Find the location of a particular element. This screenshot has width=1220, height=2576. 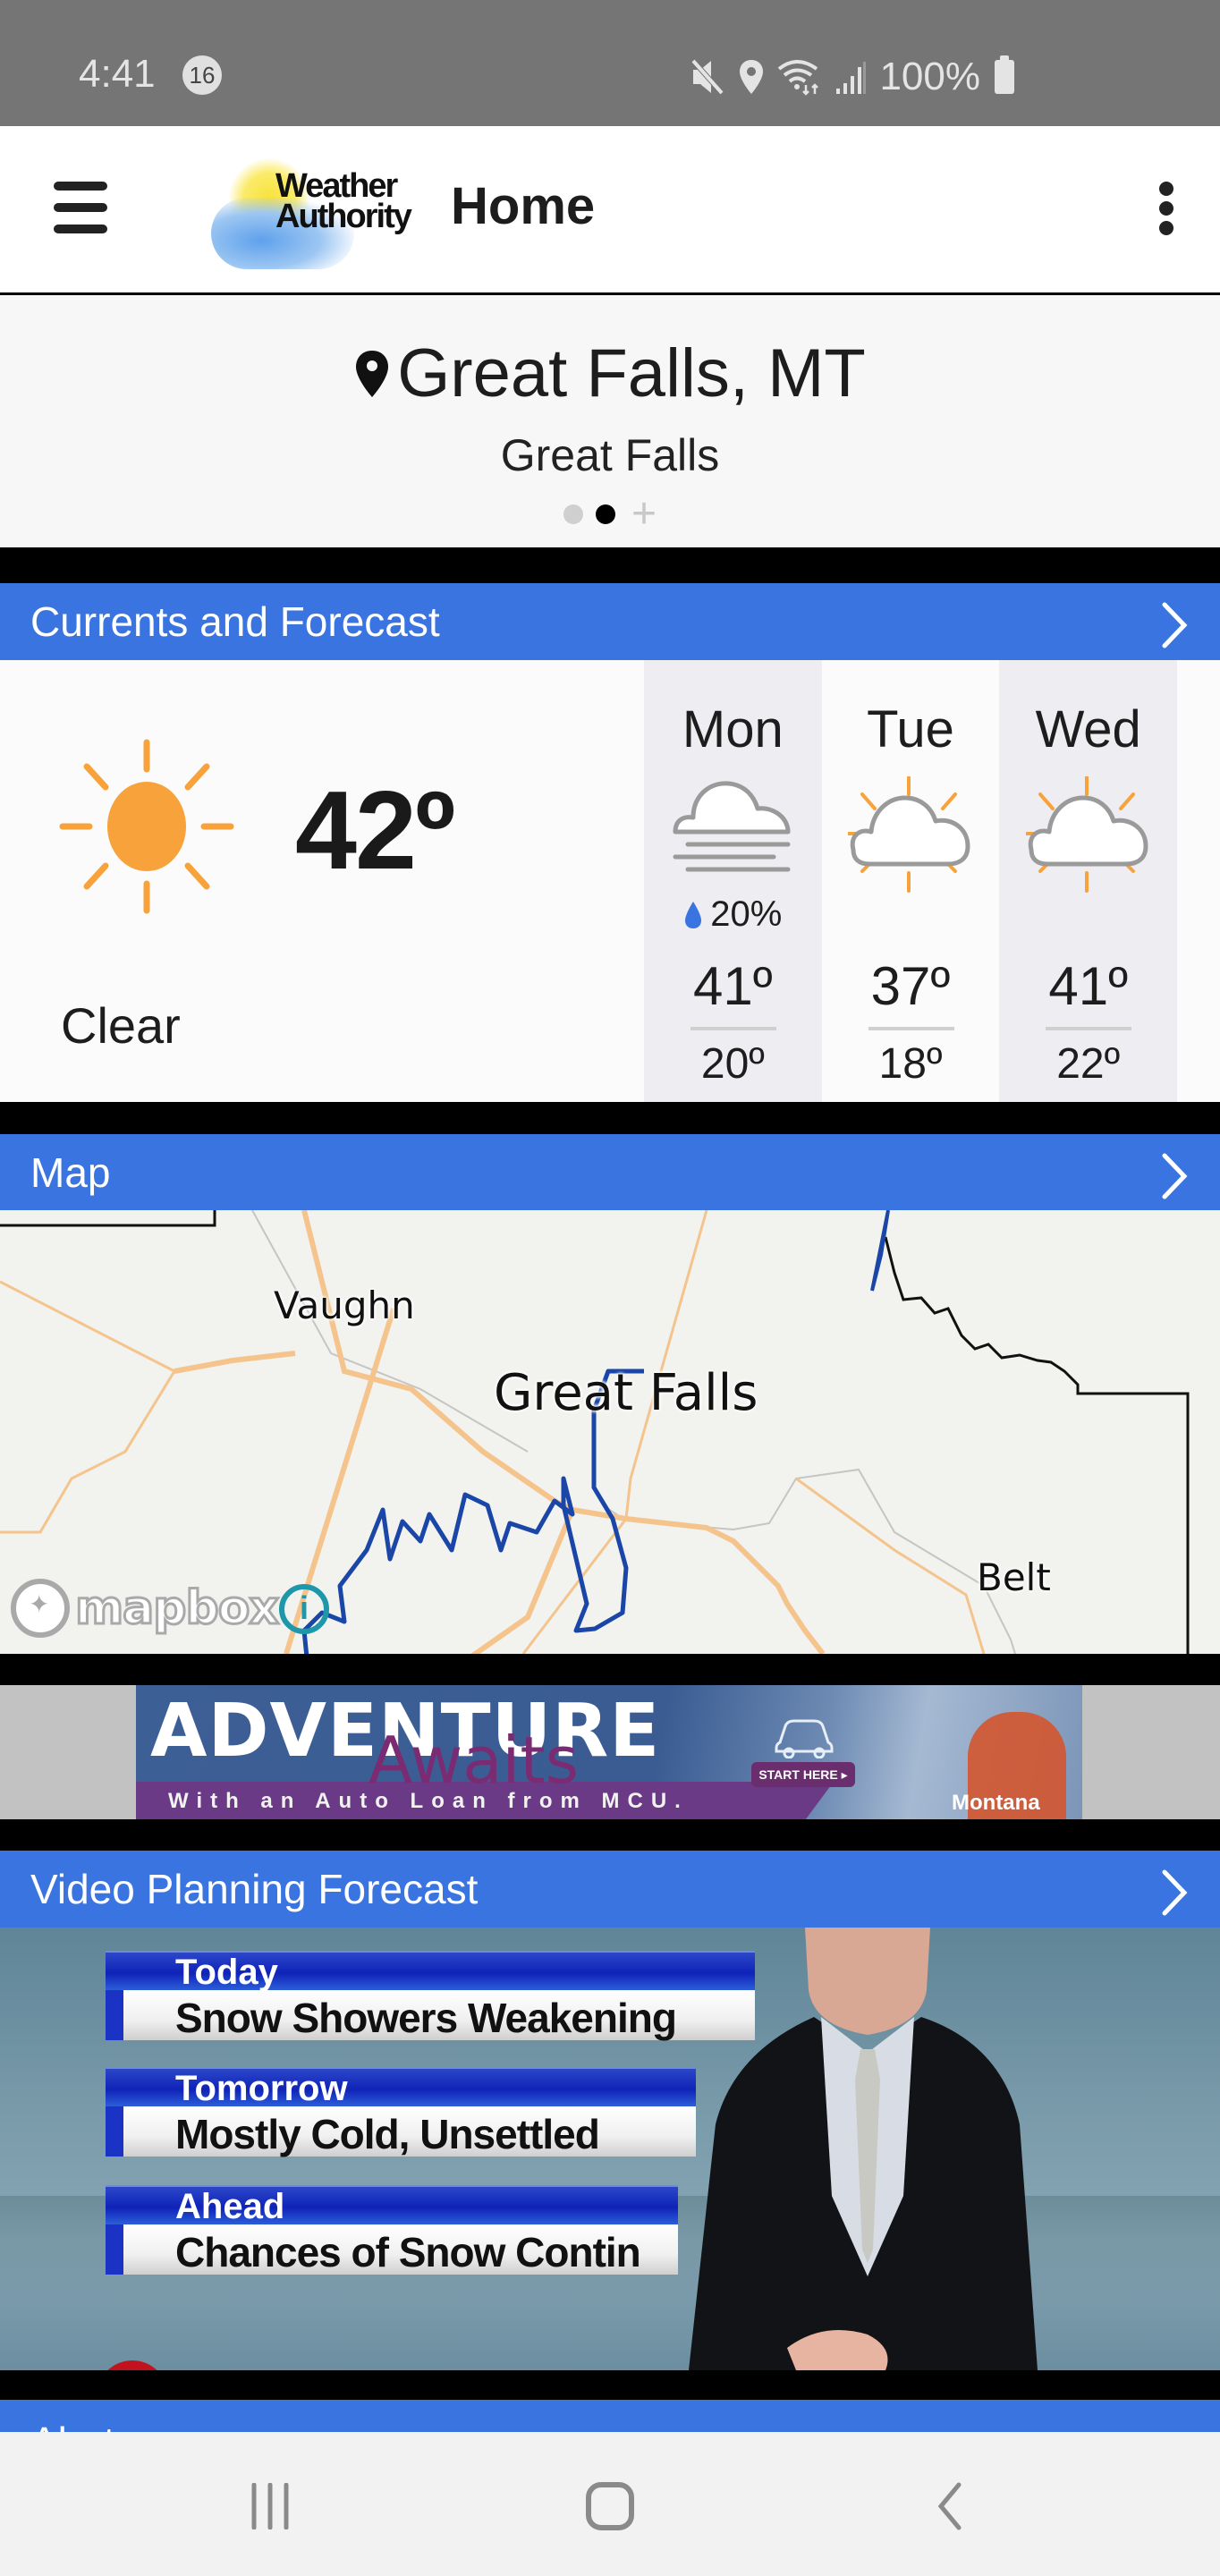

forecast-row-today: Today Snow Showers Weakening is located at coordinates (431, 1996).